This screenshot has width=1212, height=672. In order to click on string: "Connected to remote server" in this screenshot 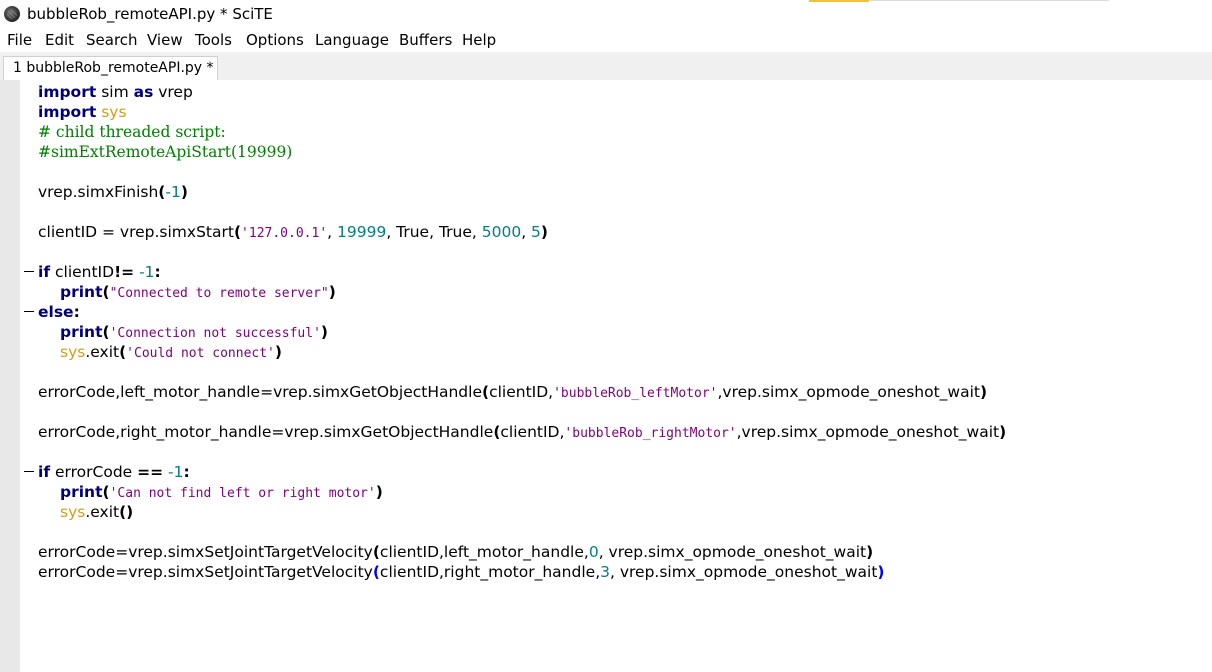, I will do `click(219, 293)`.